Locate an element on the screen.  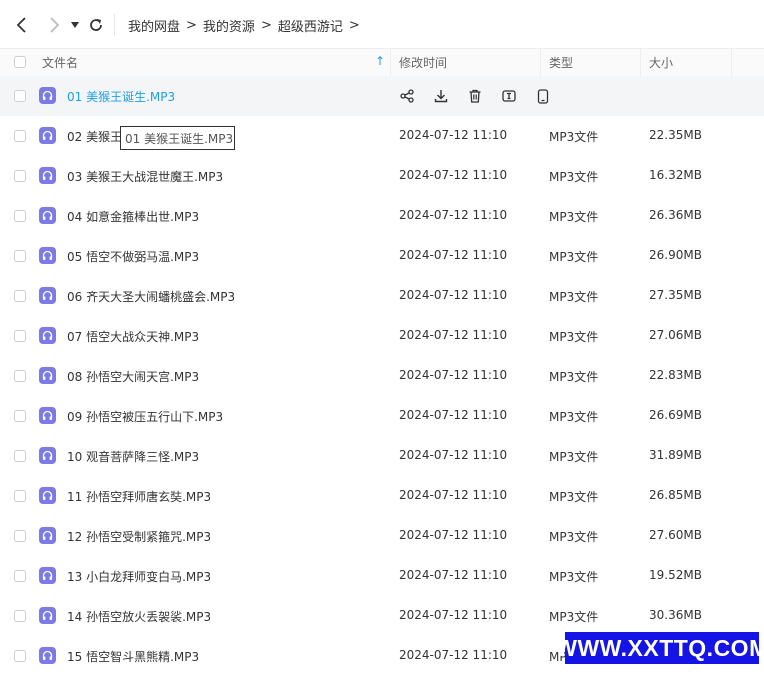
breadcrumb-item: 超级西游记 is located at coordinates (310, 25).